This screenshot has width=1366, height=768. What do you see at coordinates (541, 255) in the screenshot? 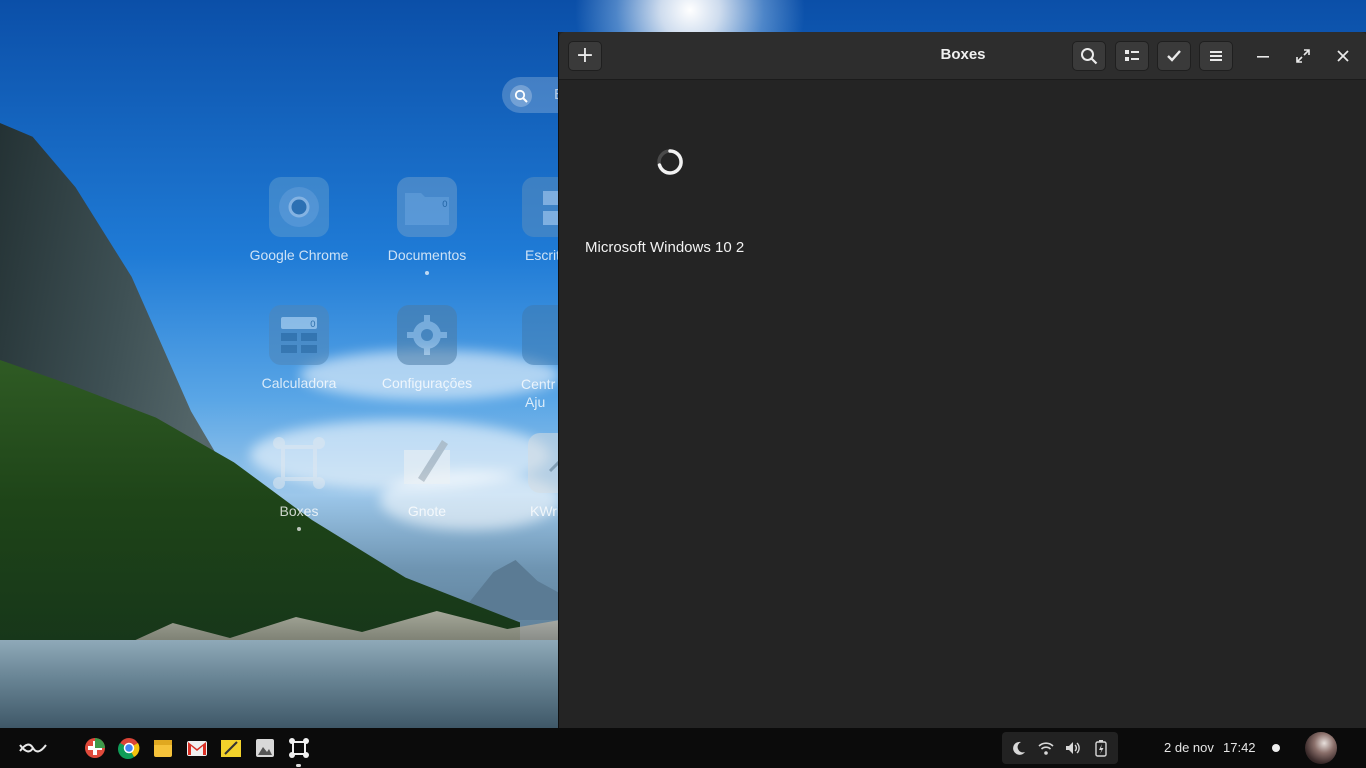
I see `app-label: Escrit` at bounding box center [541, 255].